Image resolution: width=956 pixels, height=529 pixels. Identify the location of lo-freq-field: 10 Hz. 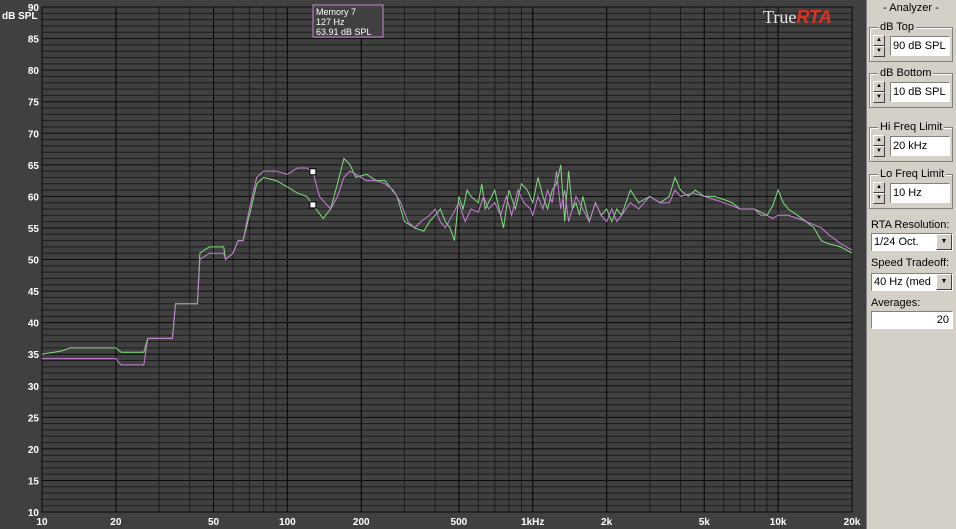
(920, 193).